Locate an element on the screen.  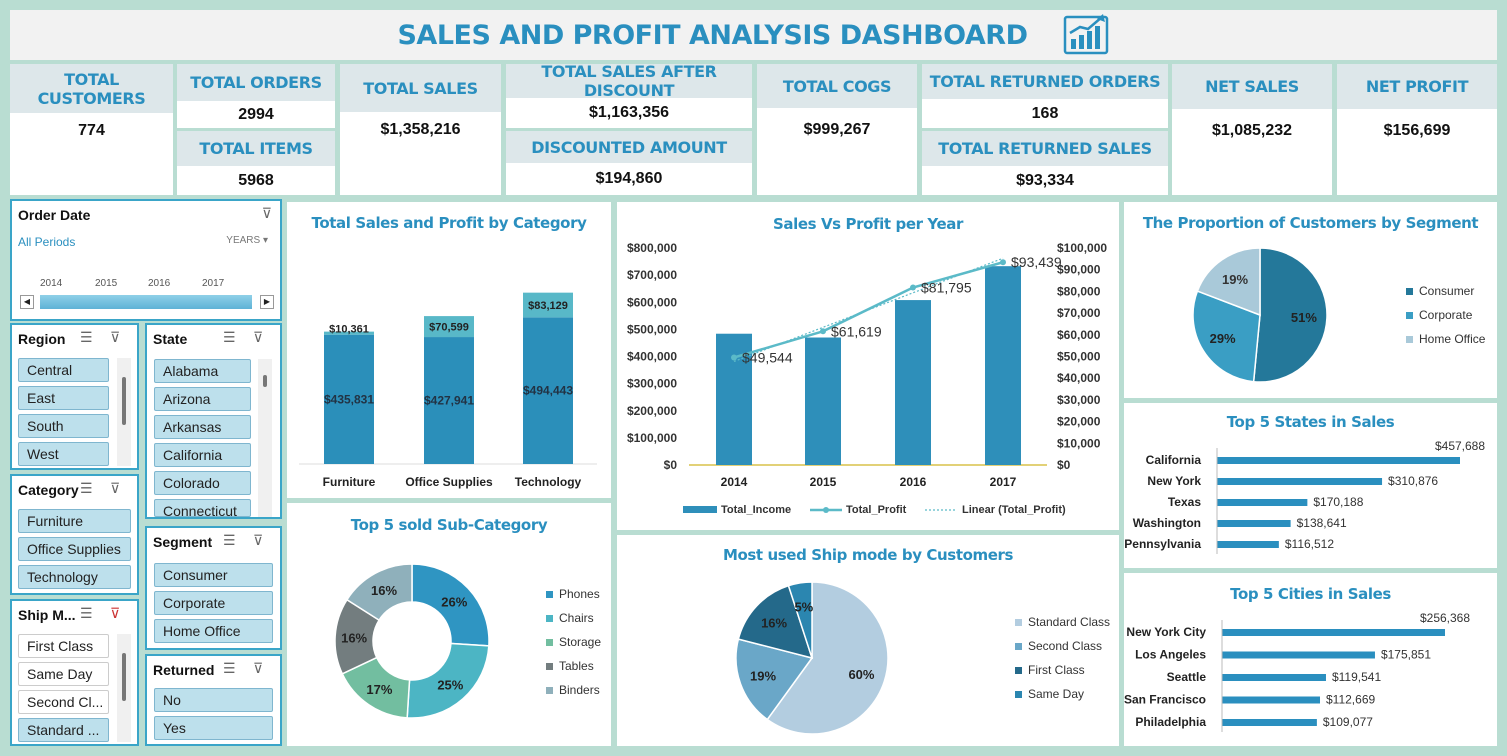
sales-data-label: $435,831 is located at coordinates (349, 399).